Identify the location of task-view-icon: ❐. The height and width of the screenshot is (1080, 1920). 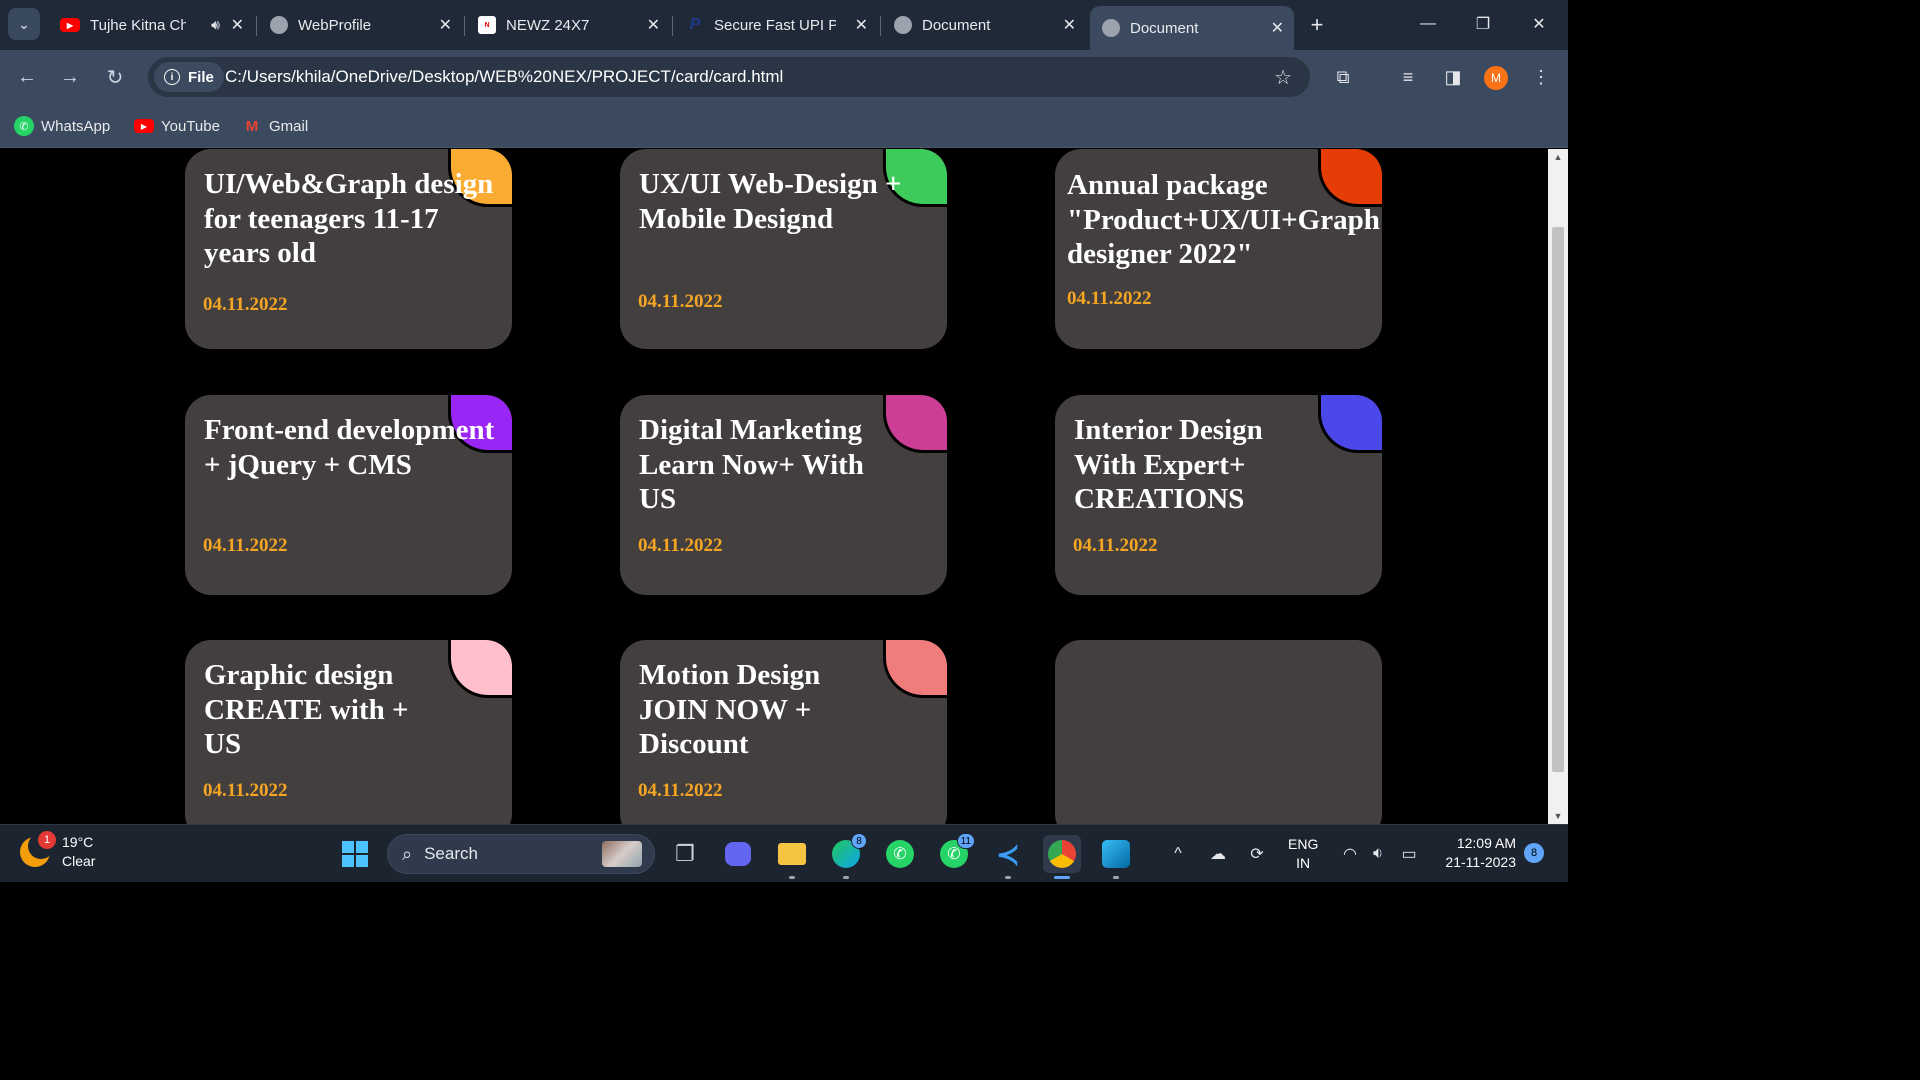
(685, 853).